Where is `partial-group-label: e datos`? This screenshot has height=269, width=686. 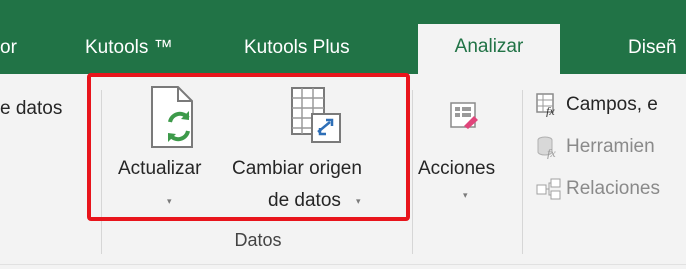
partial-group-label: e datos is located at coordinates (31, 108).